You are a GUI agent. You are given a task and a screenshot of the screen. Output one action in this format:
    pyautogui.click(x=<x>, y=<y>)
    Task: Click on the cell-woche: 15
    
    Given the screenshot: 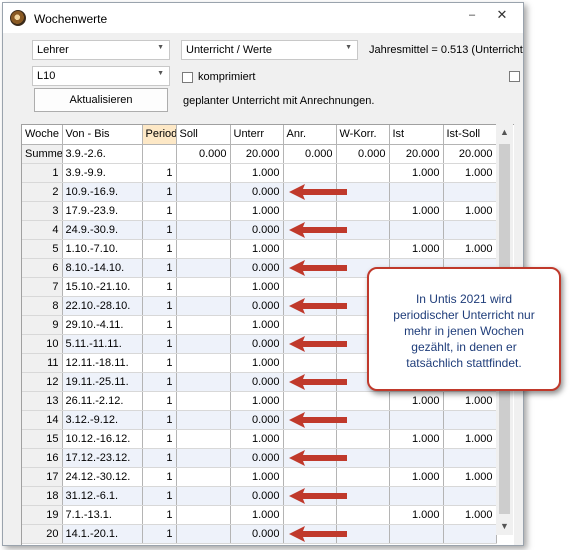 What is the action you would take?
    pyautogui.click(x=42, y=439)
    